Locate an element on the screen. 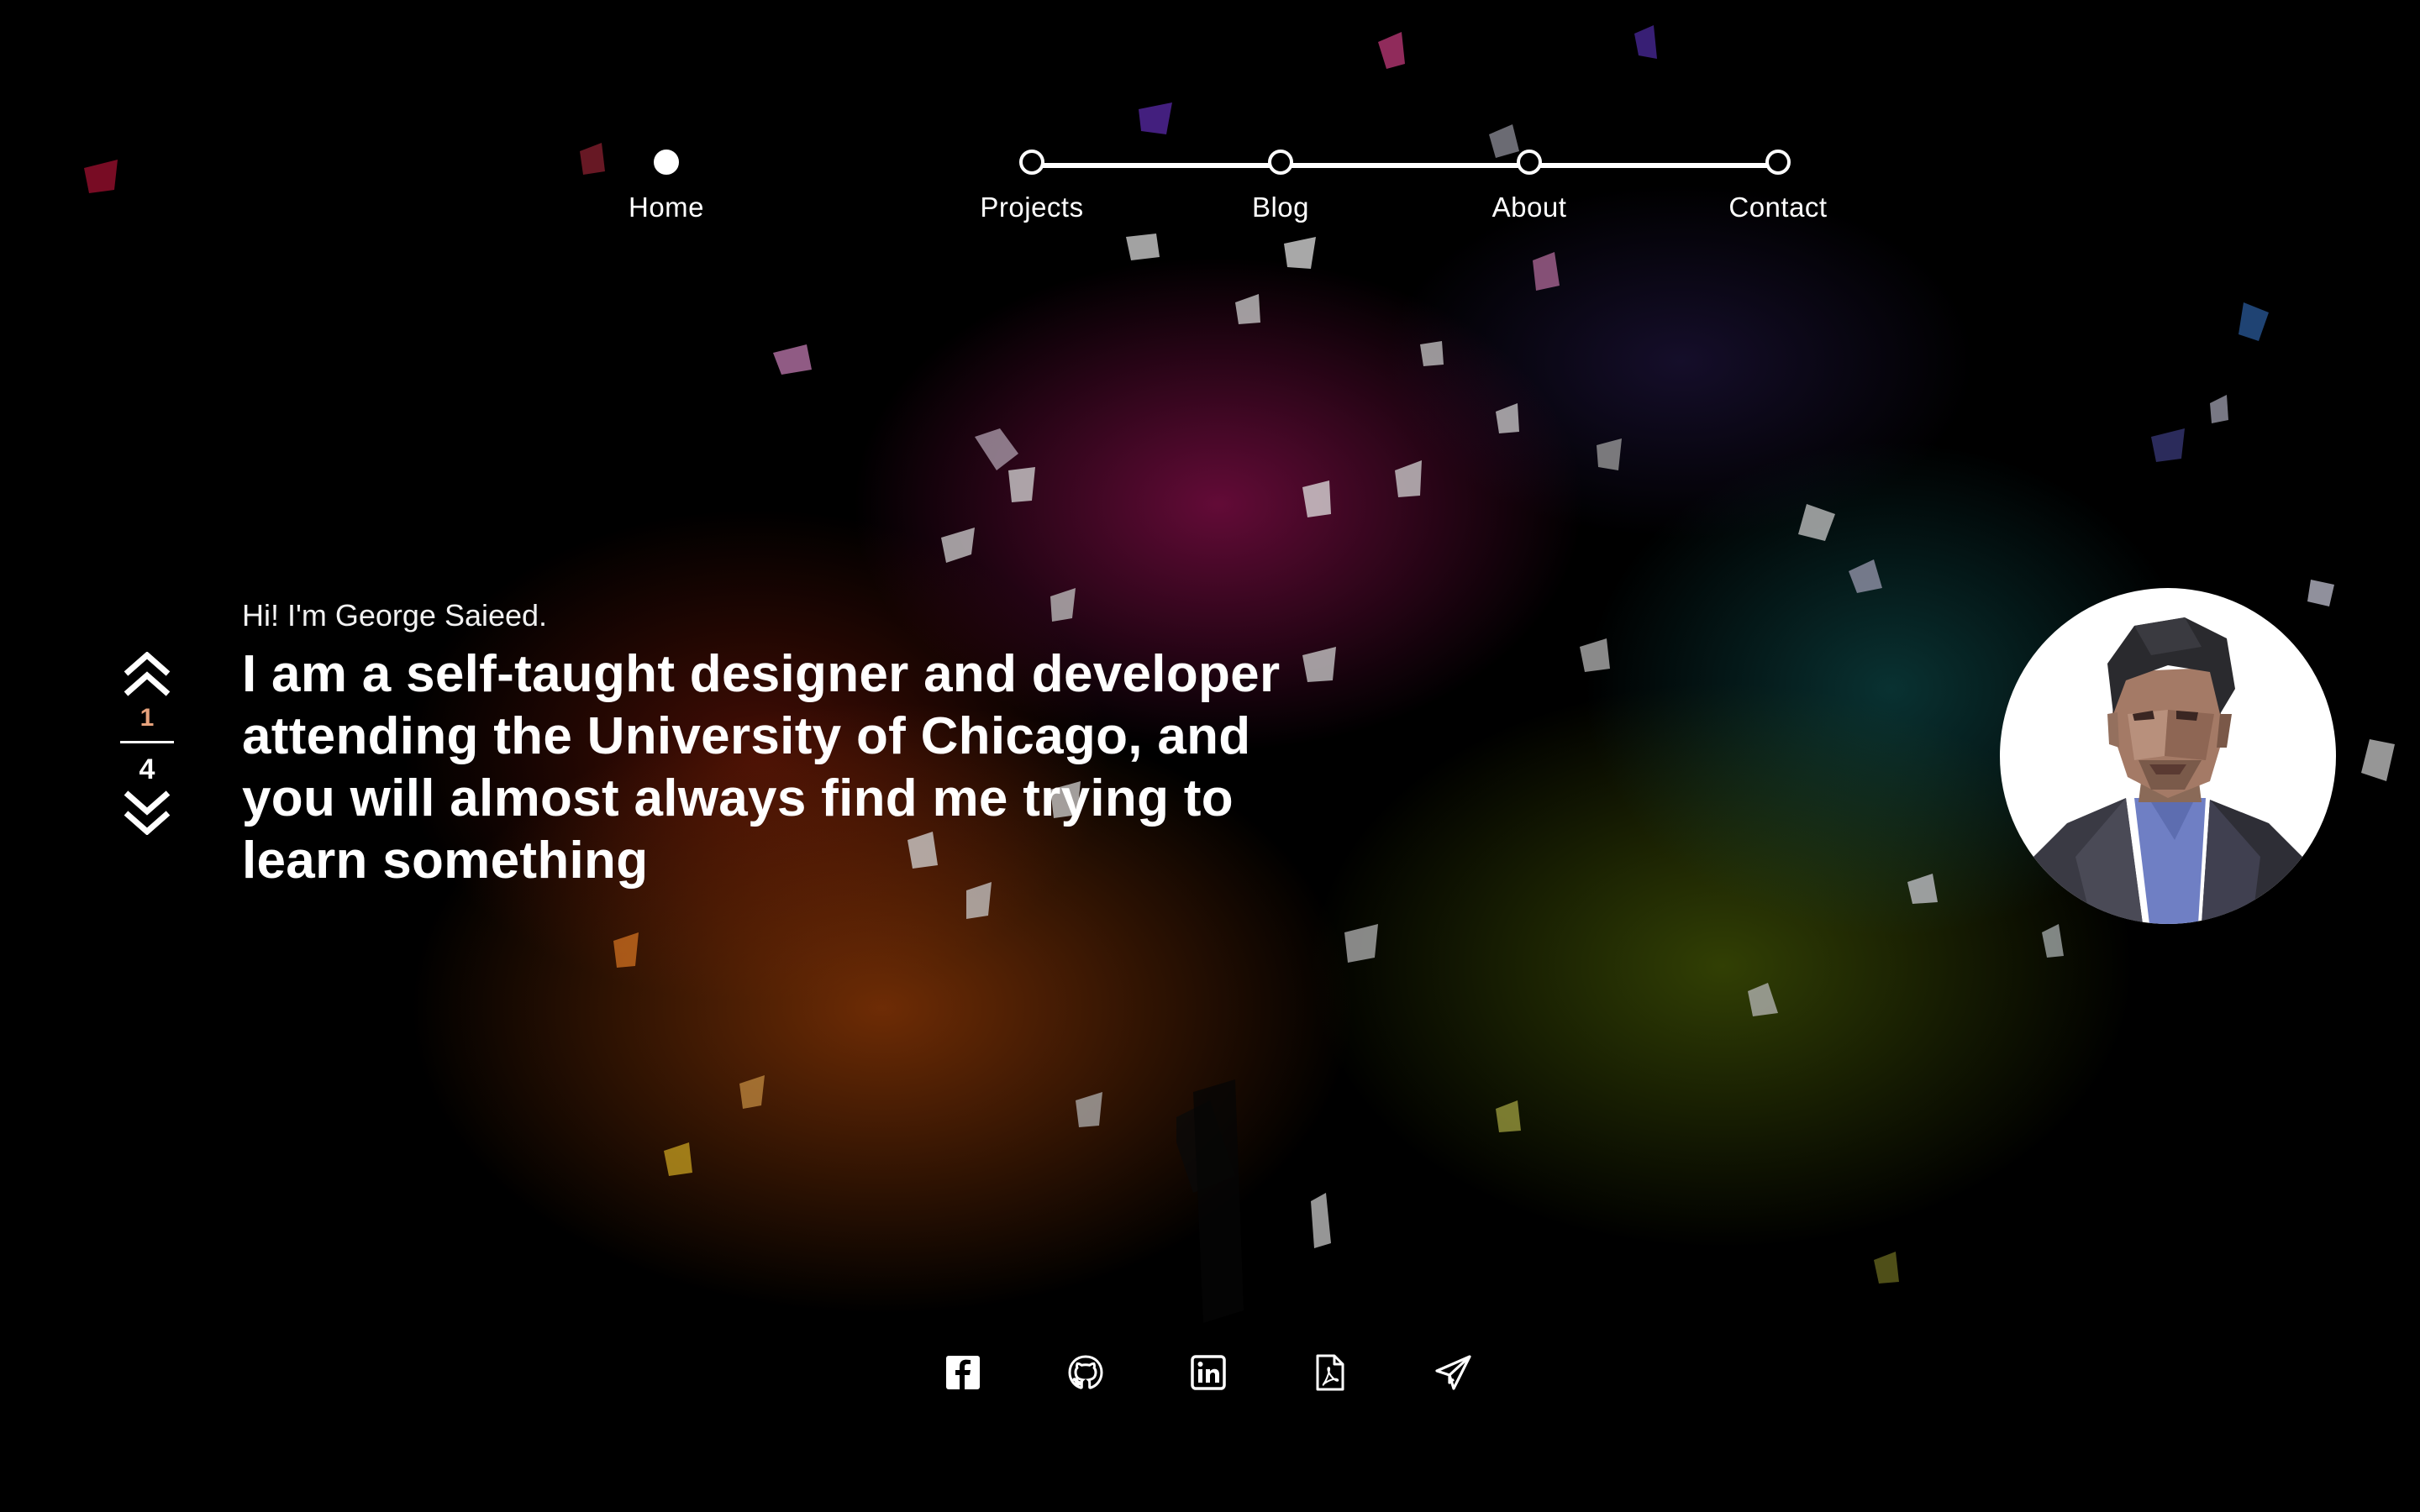 Image resolution: width=2420 pixels, height=1512 pixels. nav-dot-blog is located at coordinates (1281, 162).